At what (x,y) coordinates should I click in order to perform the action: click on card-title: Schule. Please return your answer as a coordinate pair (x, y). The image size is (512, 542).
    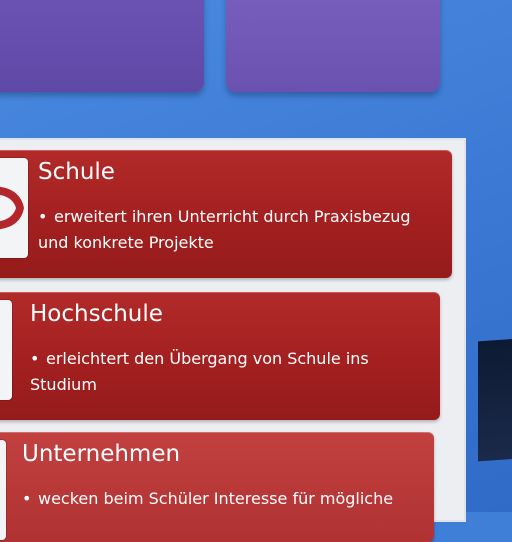
    Looking at the image, I should click on (76, 172).